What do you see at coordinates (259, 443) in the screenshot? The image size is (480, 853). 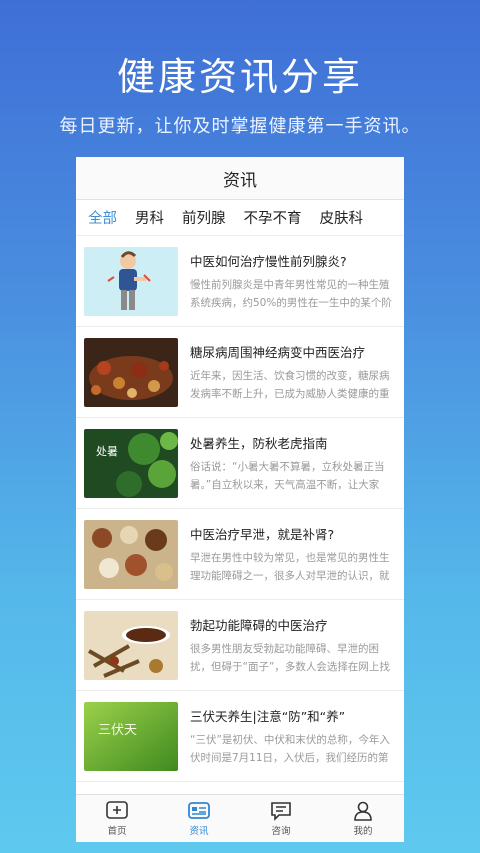 I see `article-title: 处暑养生，防秋老虎指南` at bounding box center [259, 443].